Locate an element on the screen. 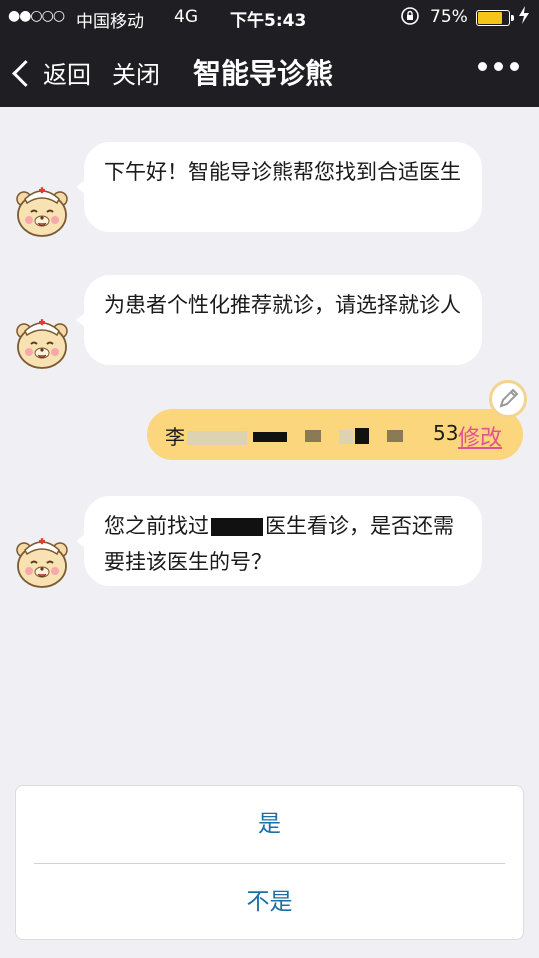 The width and height of the screenshot is (539, 958). carrier-name: 中国移动 is located at coordinates (110, 22).